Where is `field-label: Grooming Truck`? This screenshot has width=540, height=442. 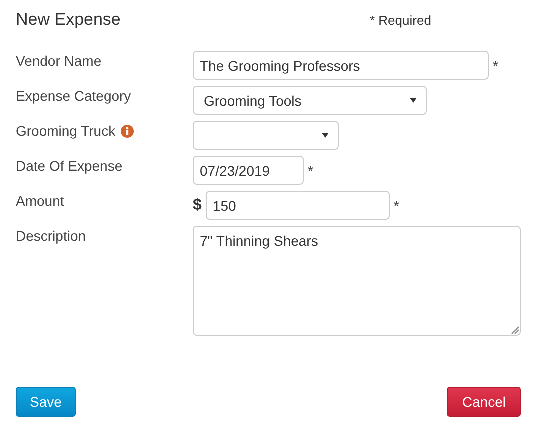
field-label: Grooming Truck is located at coordinates (66, 131).